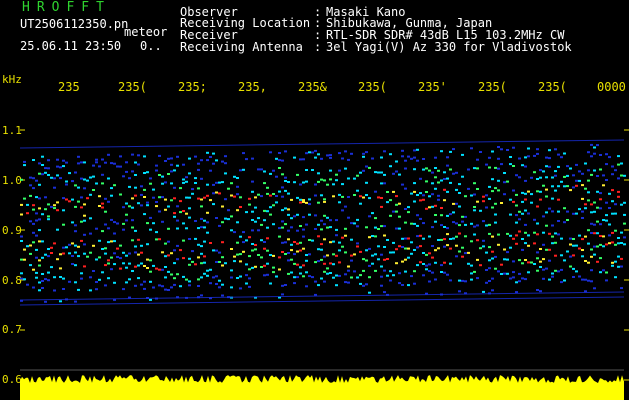 The height and width of the screenshot is (400, 629). Describe the element at coordinates (12, 329) in the screenshot. I see `y-tick-0.7: 0.7` at that location.